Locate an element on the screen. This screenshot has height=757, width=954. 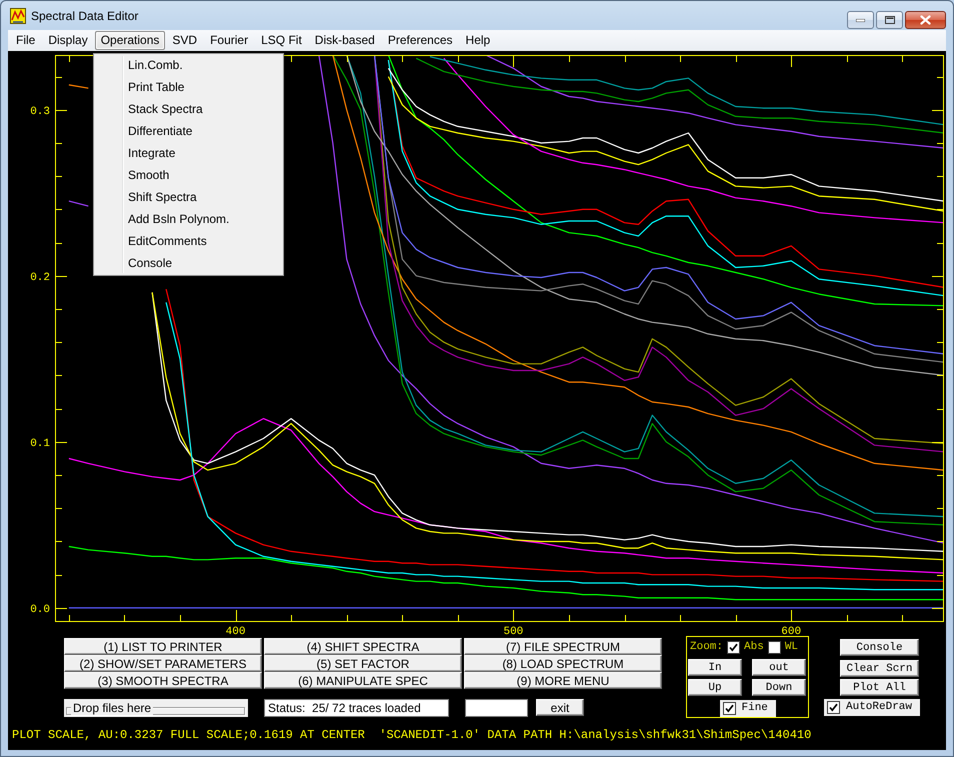
zoom-label: Zoom: is located at coordinates (707, 647).